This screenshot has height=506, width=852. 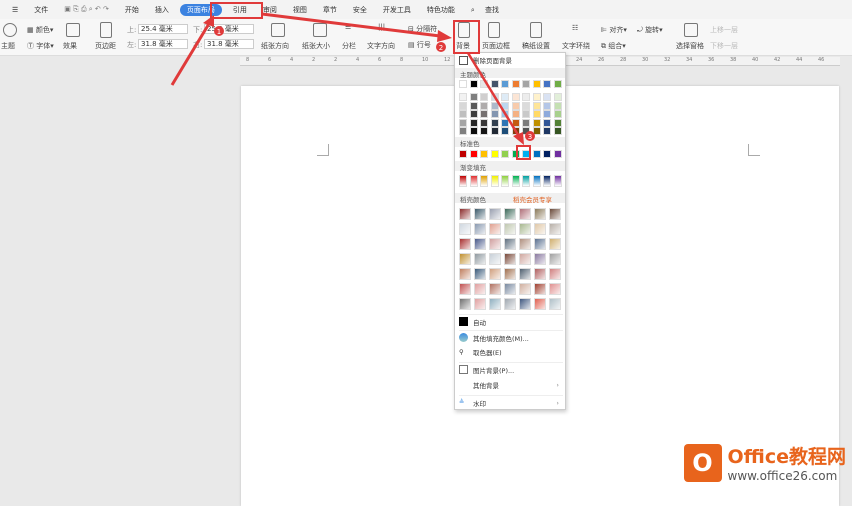 I want to click on step-badge-3: 3, so click(x=530, y=136).